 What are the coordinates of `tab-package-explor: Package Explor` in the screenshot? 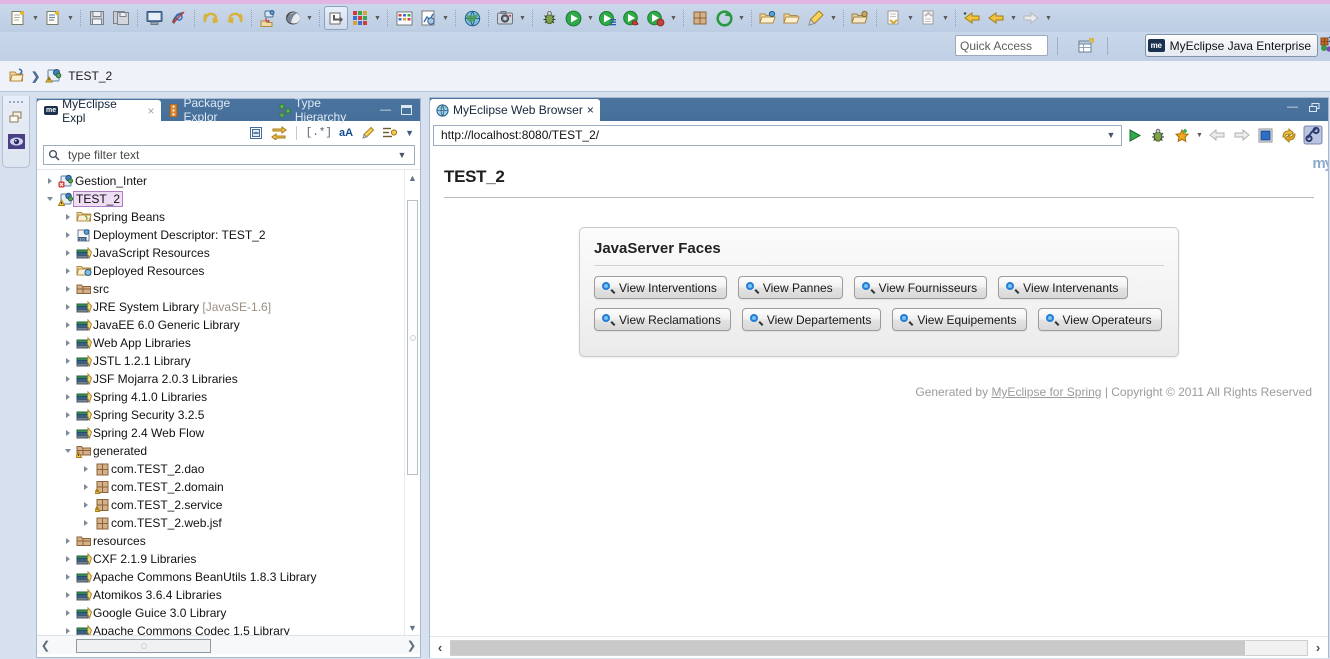 It's located at (216, 110).